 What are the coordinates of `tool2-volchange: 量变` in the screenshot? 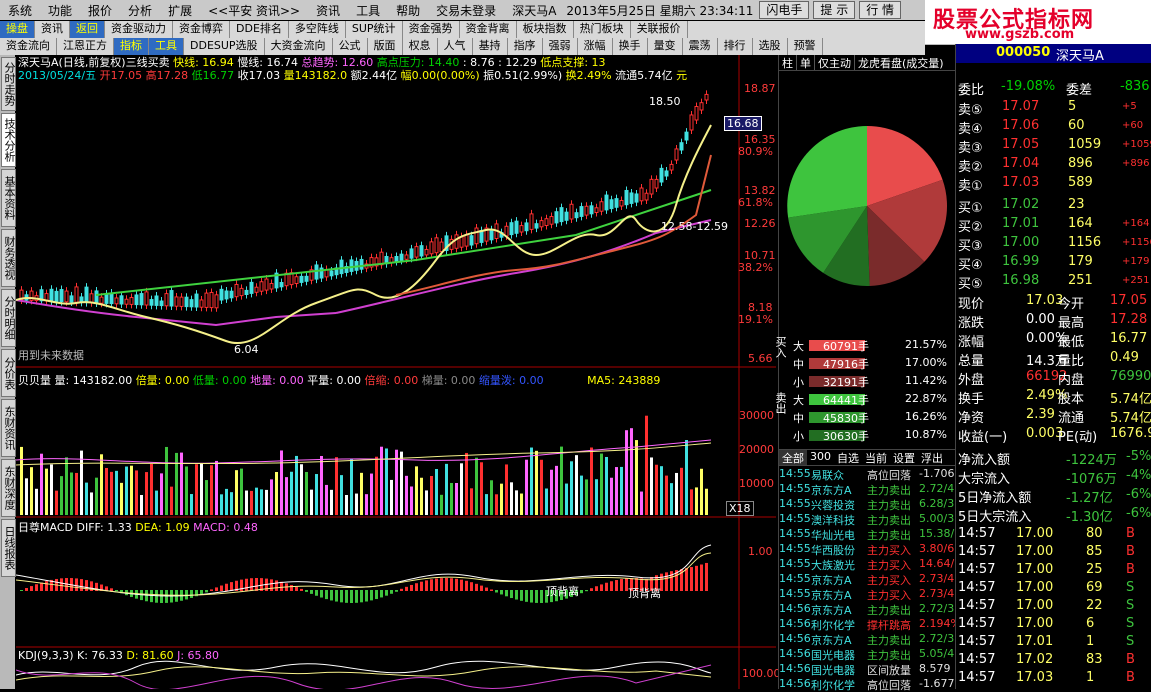 It's located at (665, 46).